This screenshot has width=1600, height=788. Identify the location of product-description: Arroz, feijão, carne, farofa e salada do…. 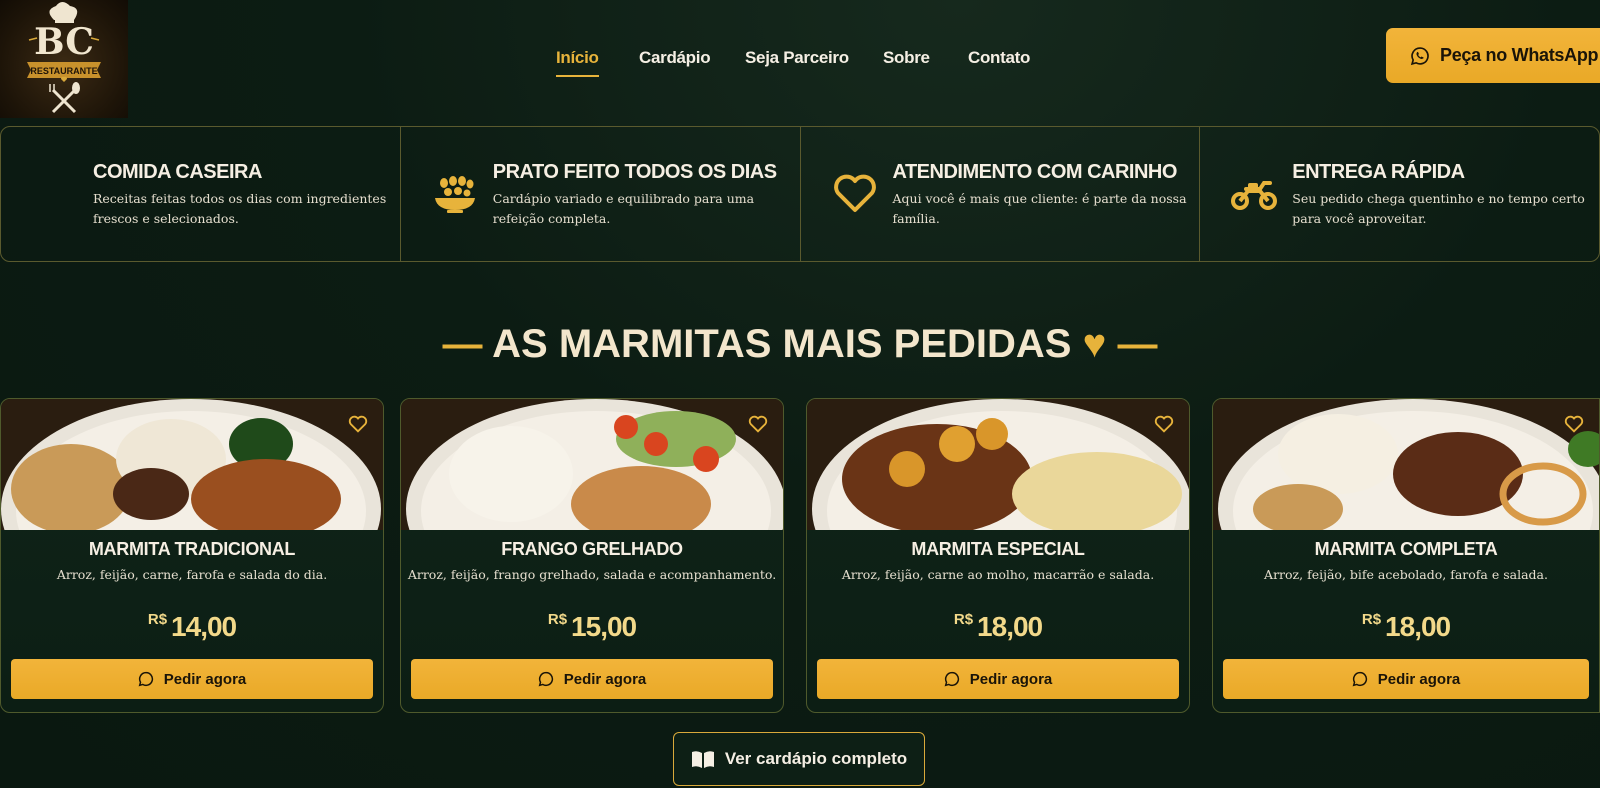
(192, 574).